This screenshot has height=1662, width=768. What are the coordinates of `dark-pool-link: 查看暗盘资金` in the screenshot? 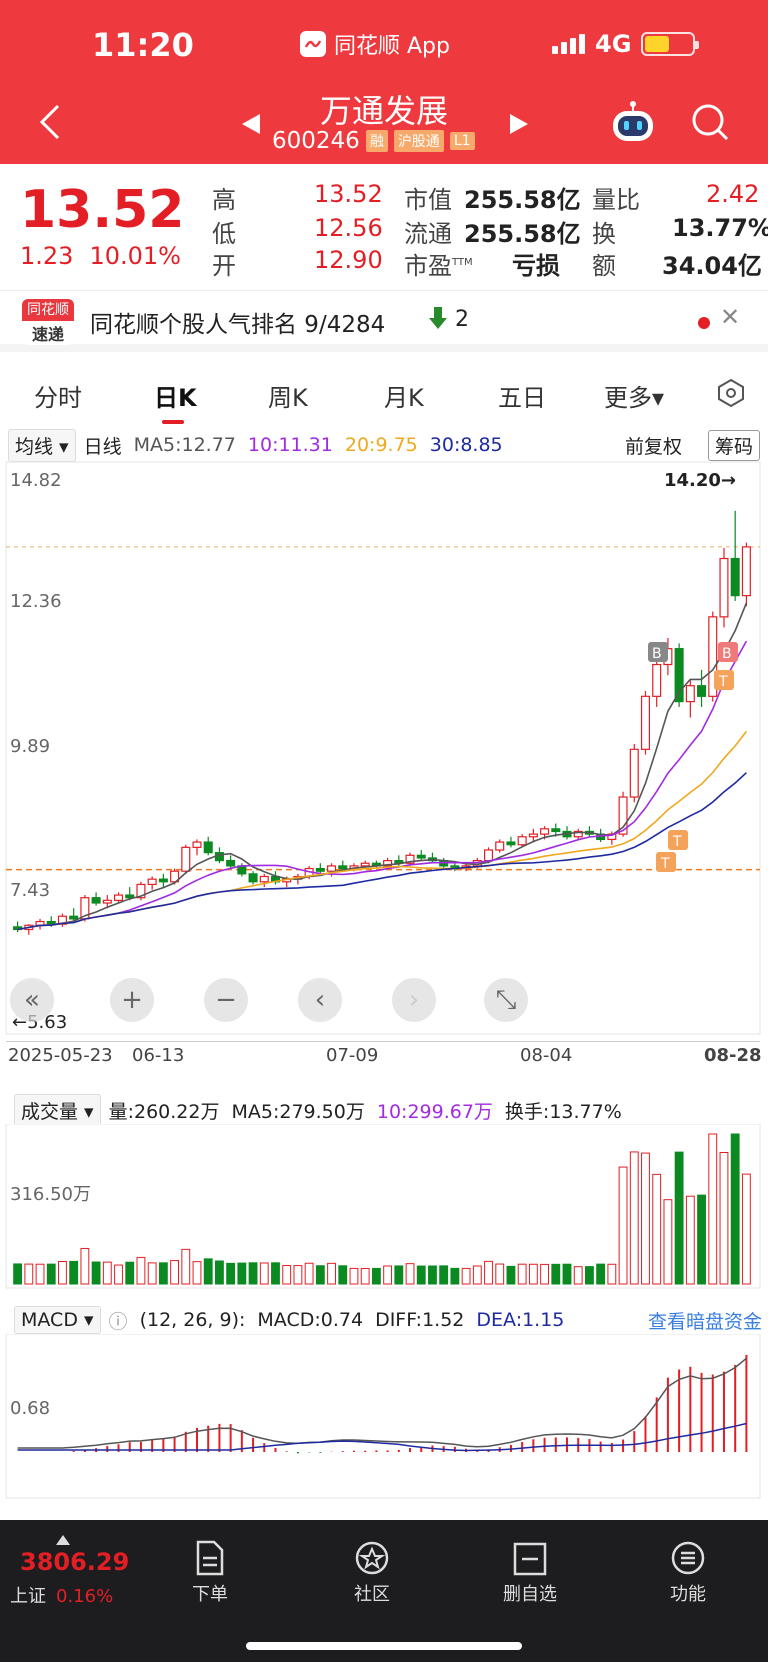 It's located at (705, 1320).